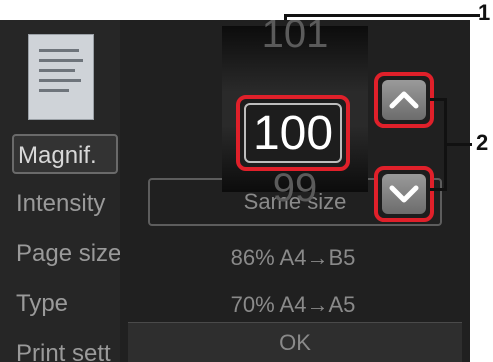 The image size is (493, 362). I want to click on increase-button, so click(404, 100).